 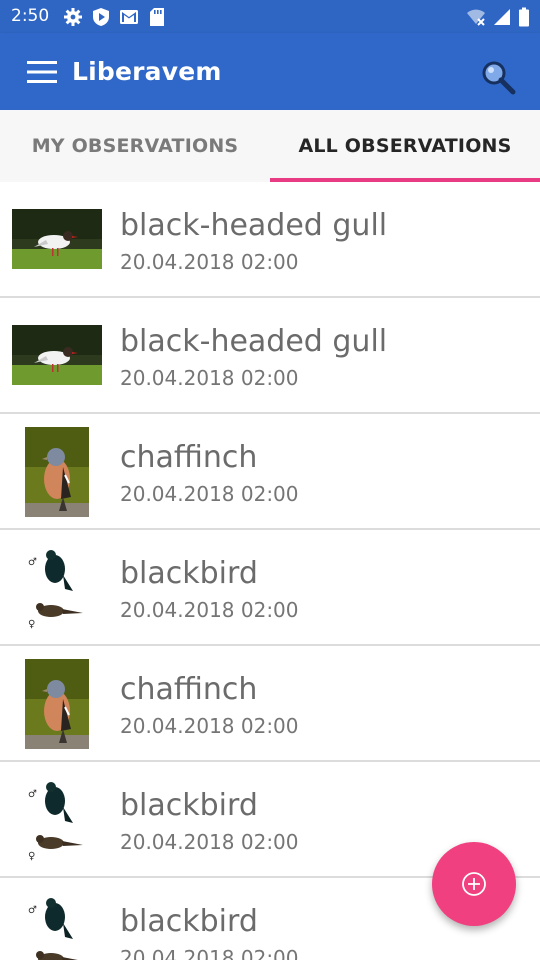 What do you see at coordinates (524, 17) in the screenshot?
I see `battery-icon` at bounding box center [524, 17].